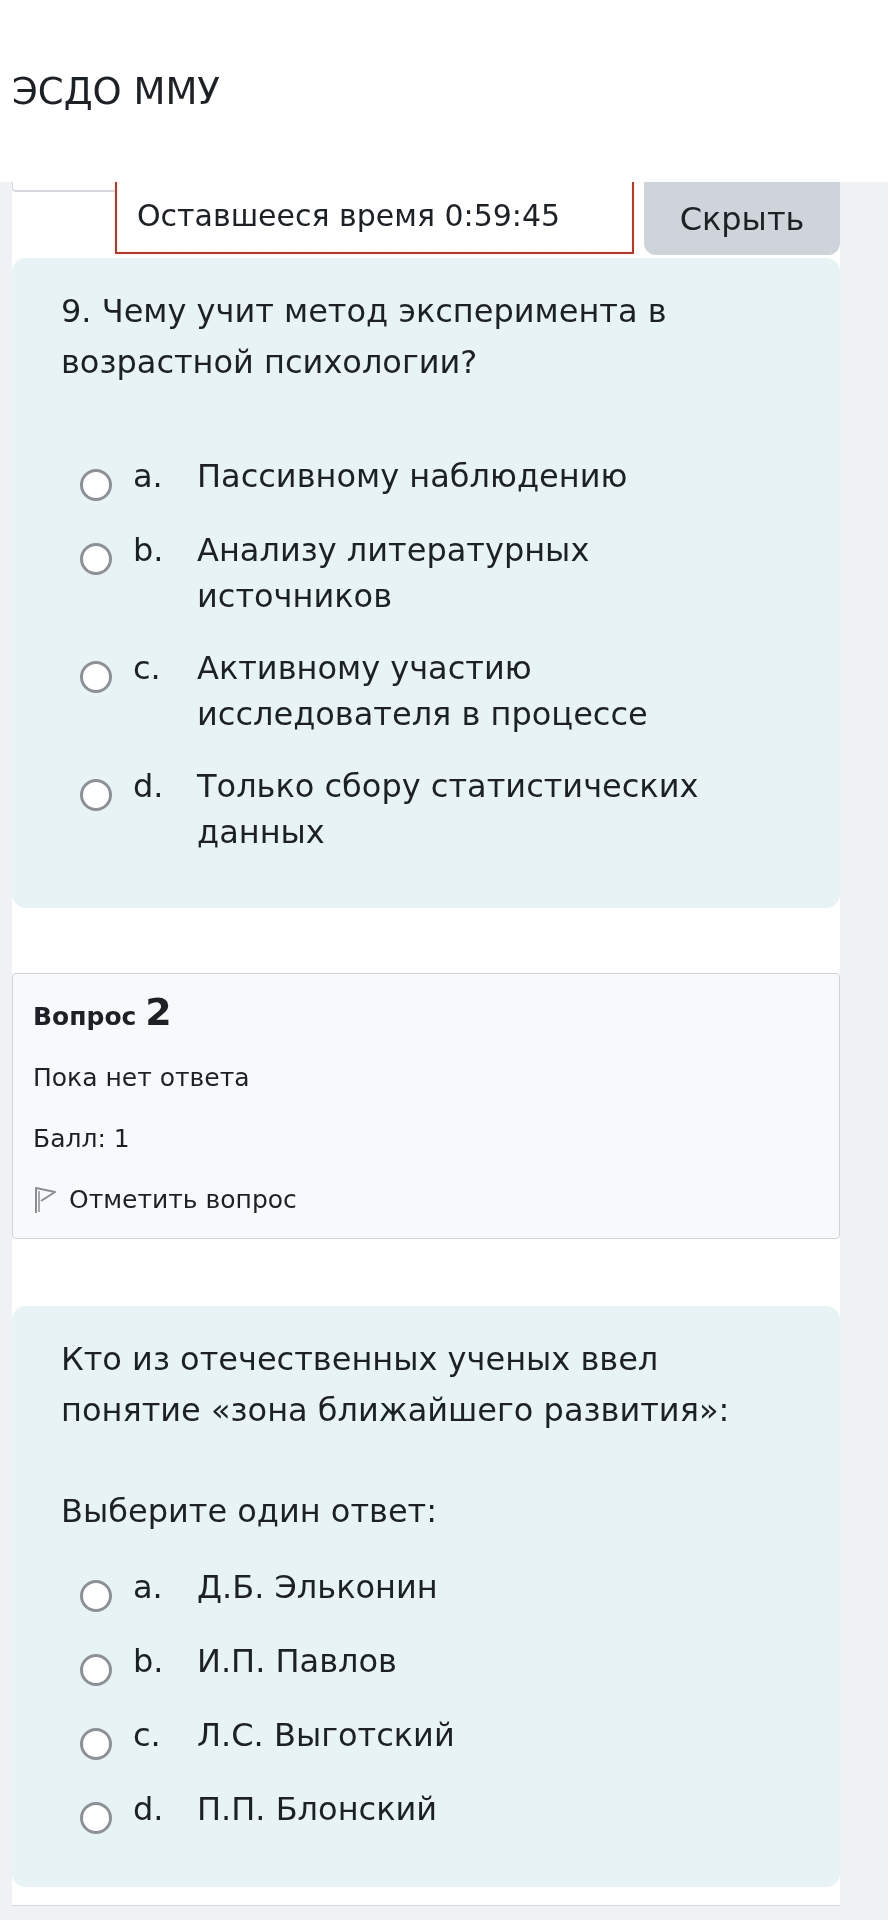  Describe the element at coordinates (250, 1511) in the screenshot. I see `answer-prompt: Выберите один ответ:` at that location.